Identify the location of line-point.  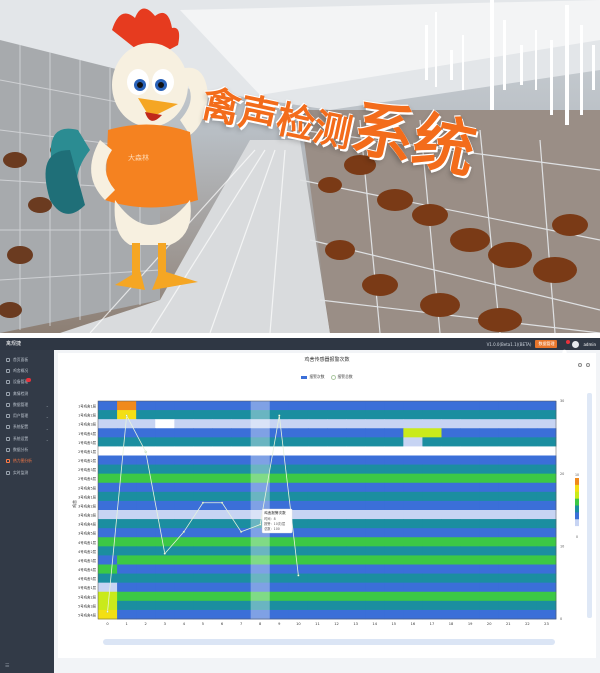
(260, 524).